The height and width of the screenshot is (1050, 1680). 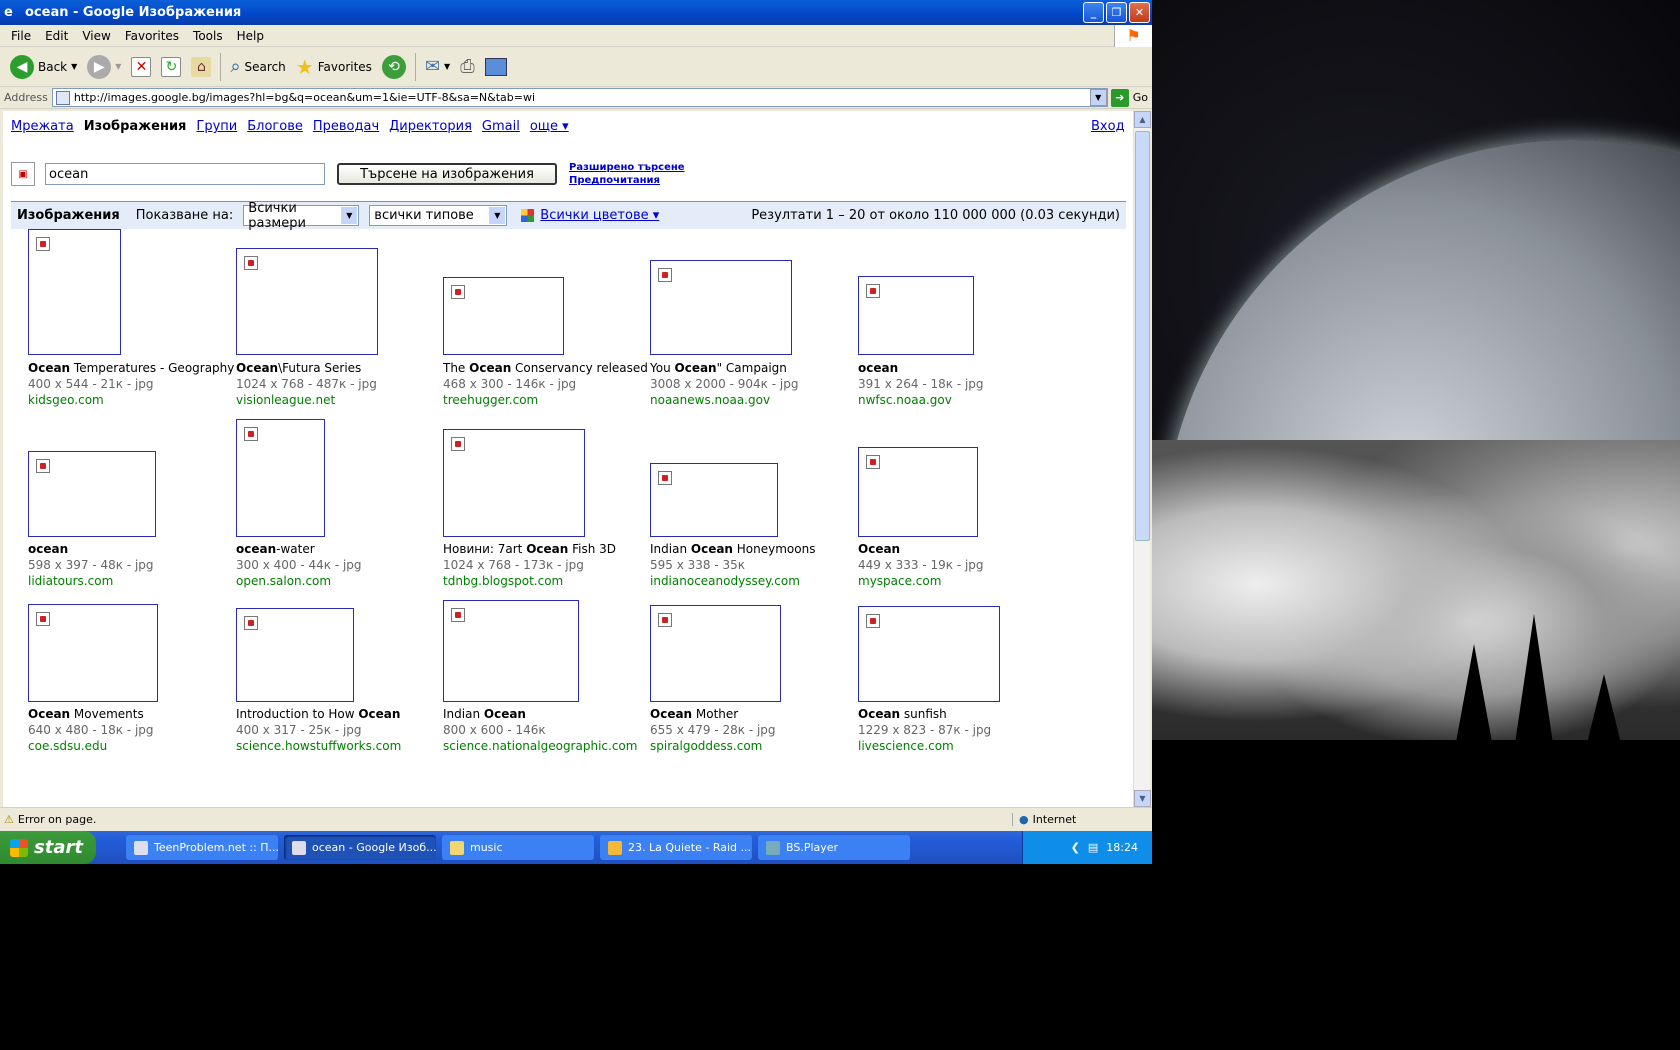 I want to click on home-button: ⌂, so click(x=201, y=67).